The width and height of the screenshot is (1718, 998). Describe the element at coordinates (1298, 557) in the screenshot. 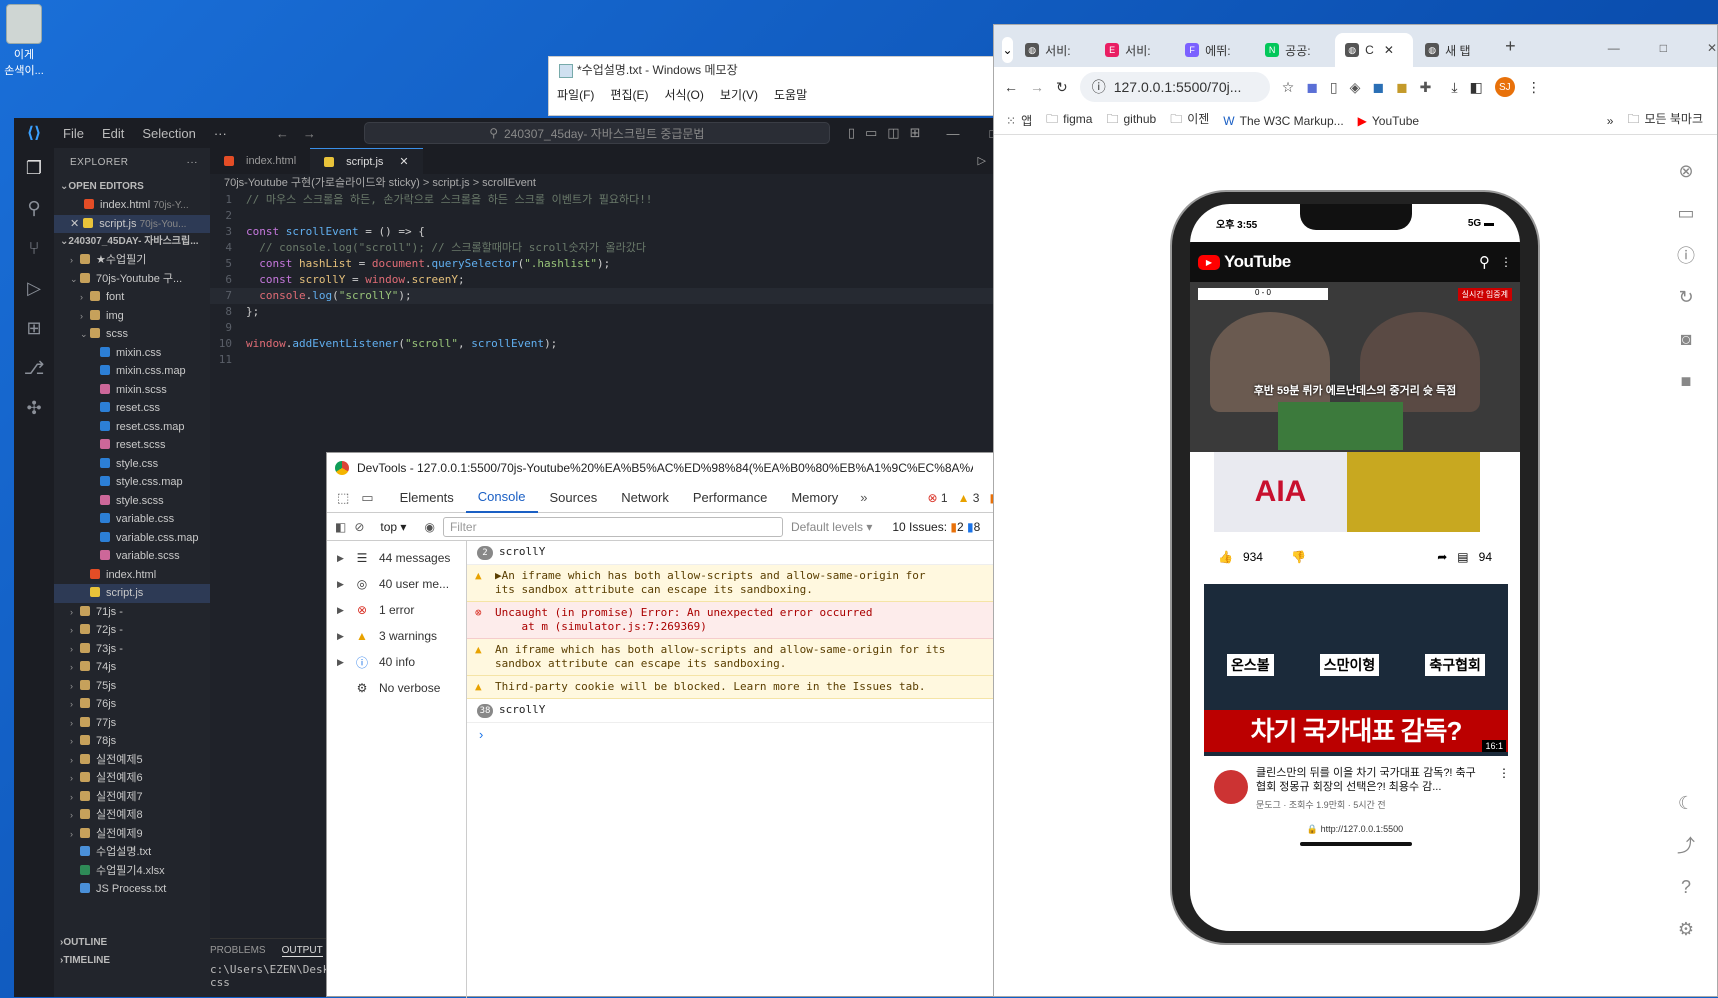

I see `dislike-icon: 👎` at that location.